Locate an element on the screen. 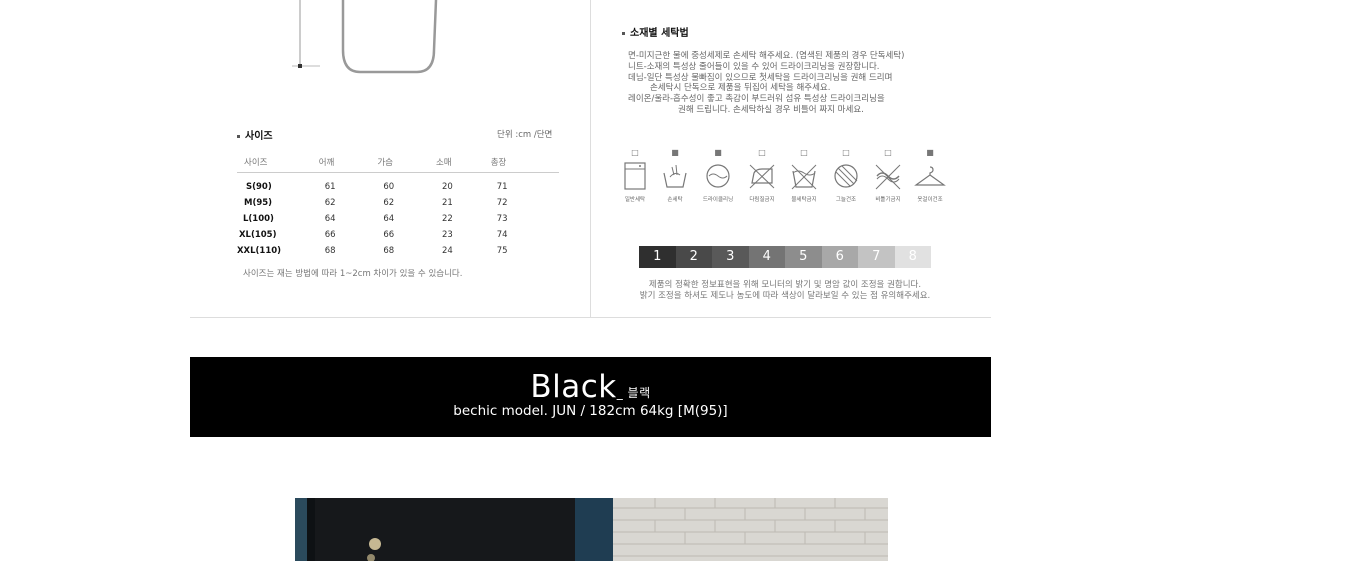  care-item: □ 비틀기금지 is located at coordinates (888, 175).